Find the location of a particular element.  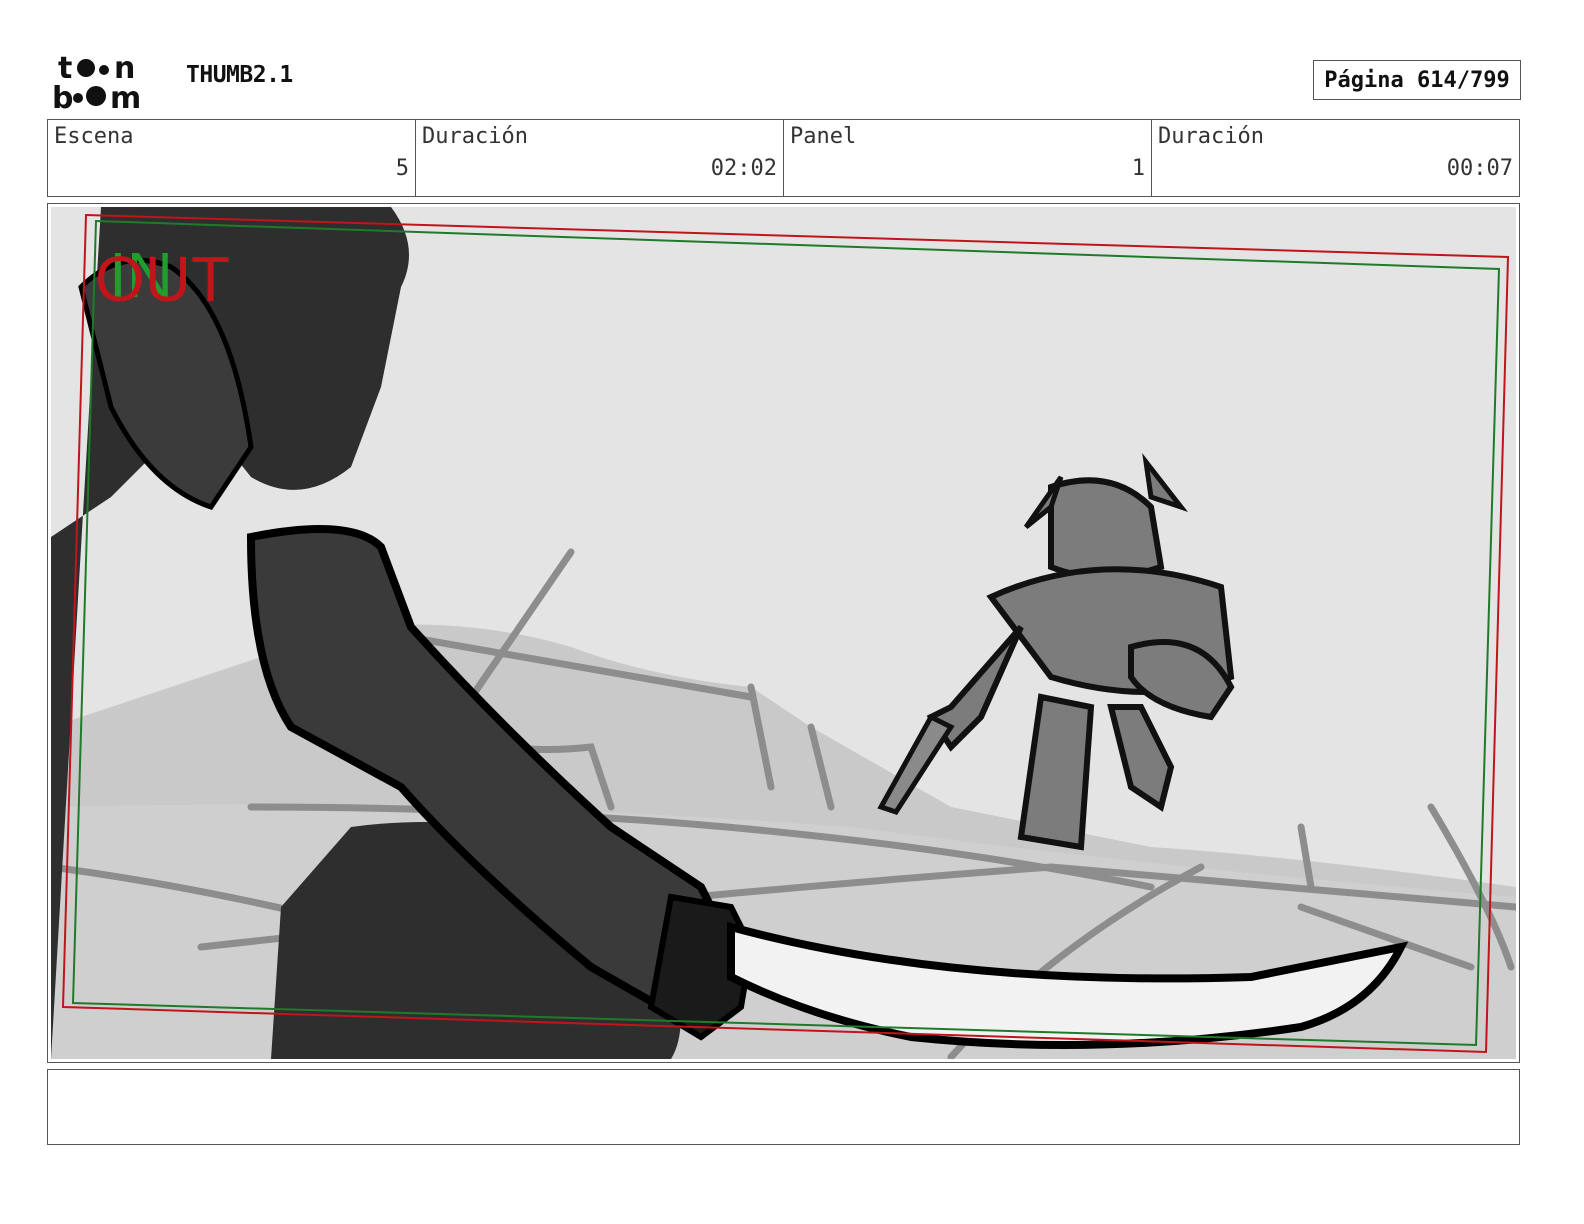

scene-cell: Escena 5 is located at coordinates (232, 158).